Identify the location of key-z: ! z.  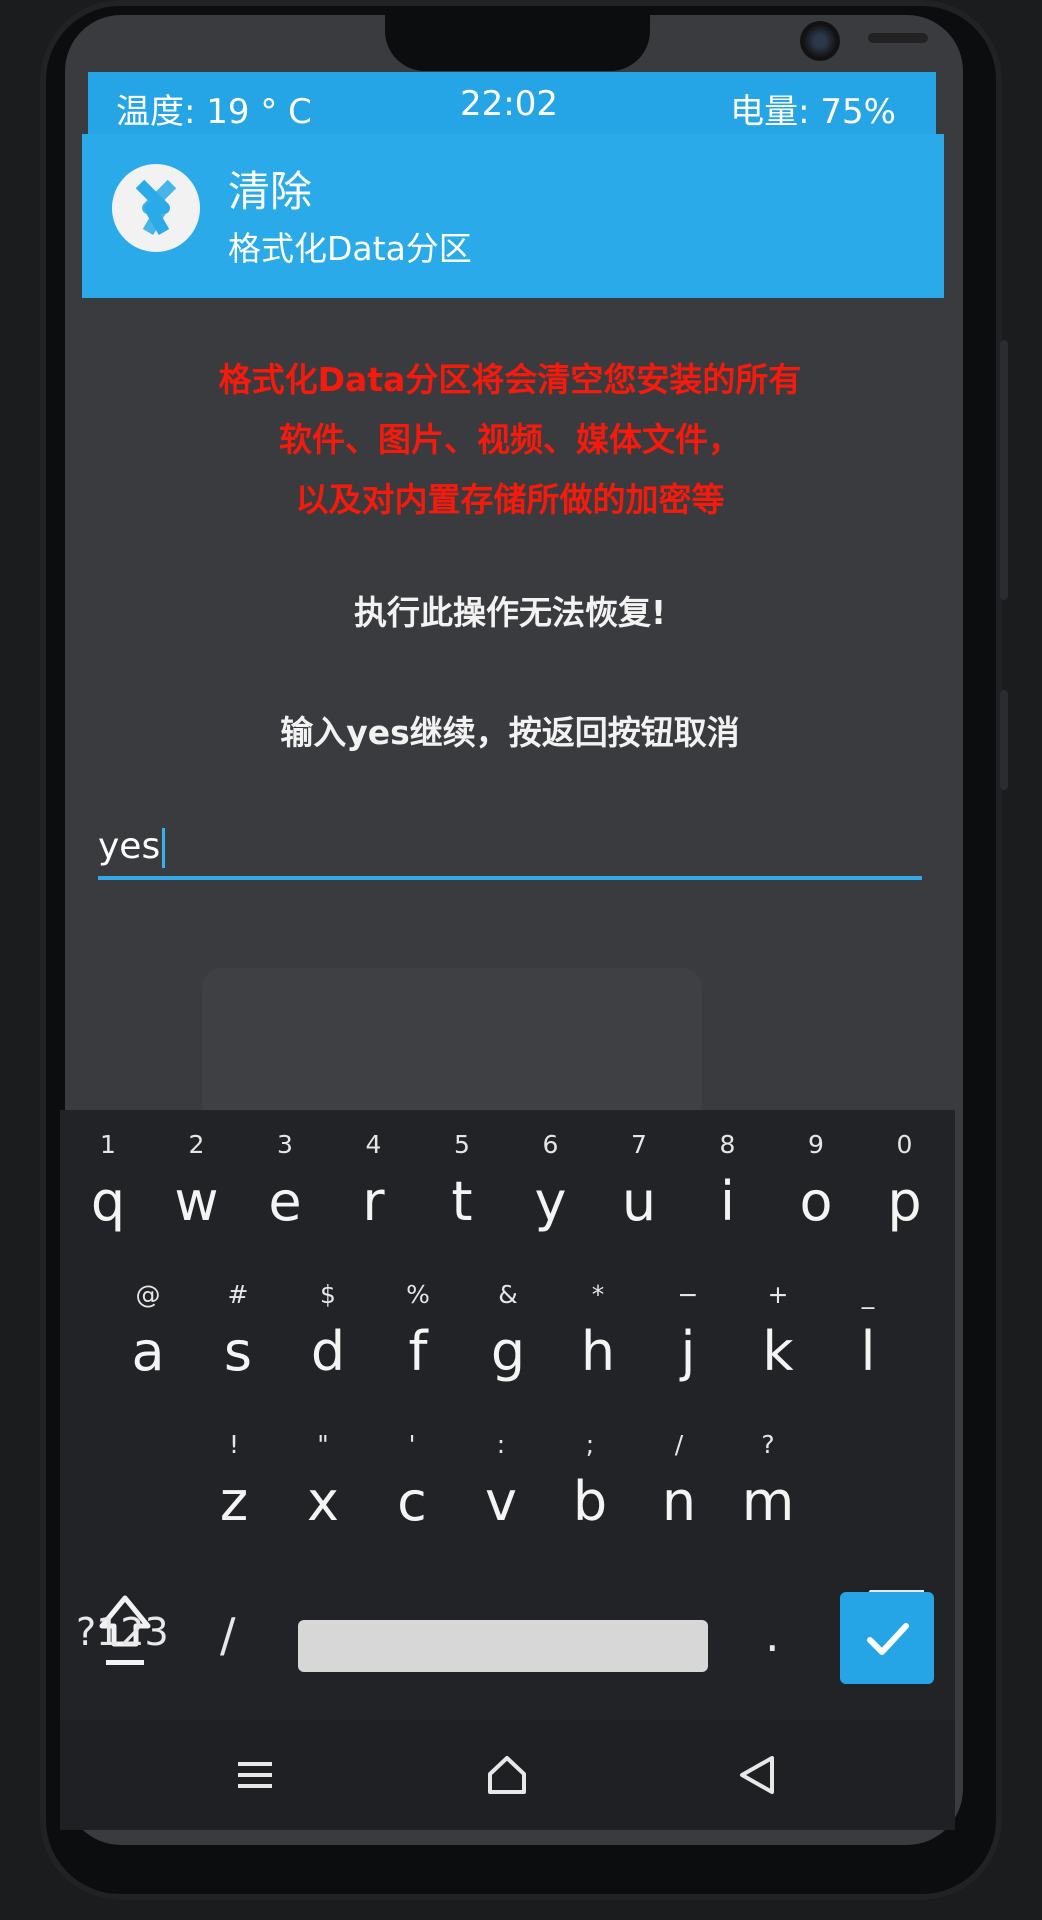
(234, 1490).